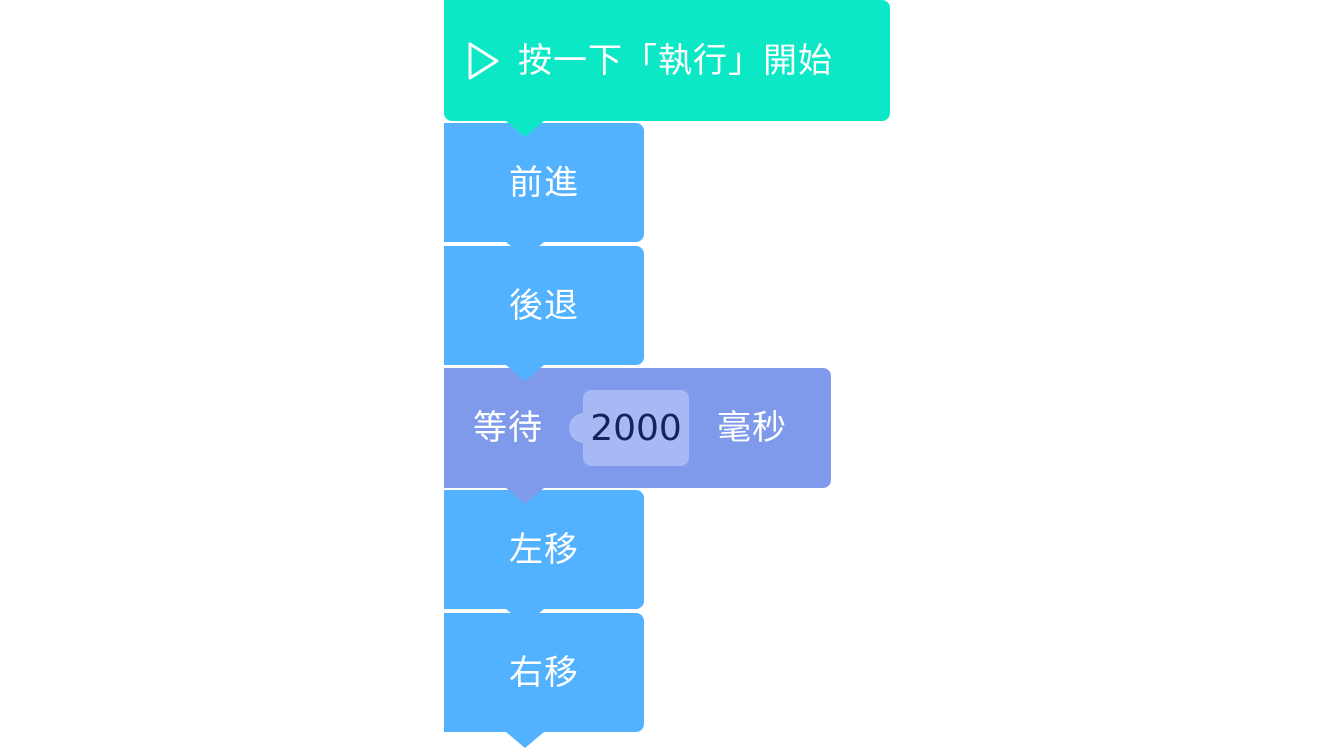  I want to click on start-block: 按一下「執行」開始, so click(667, 68).